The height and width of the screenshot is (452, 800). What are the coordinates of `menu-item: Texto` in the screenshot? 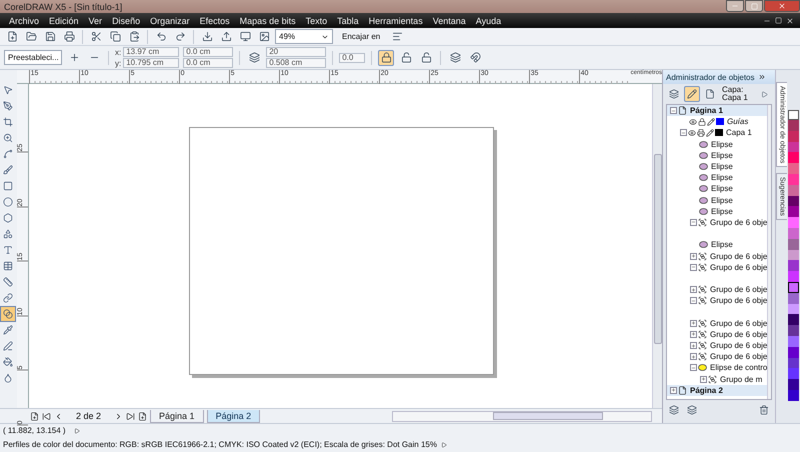 It's located at (316, 21).